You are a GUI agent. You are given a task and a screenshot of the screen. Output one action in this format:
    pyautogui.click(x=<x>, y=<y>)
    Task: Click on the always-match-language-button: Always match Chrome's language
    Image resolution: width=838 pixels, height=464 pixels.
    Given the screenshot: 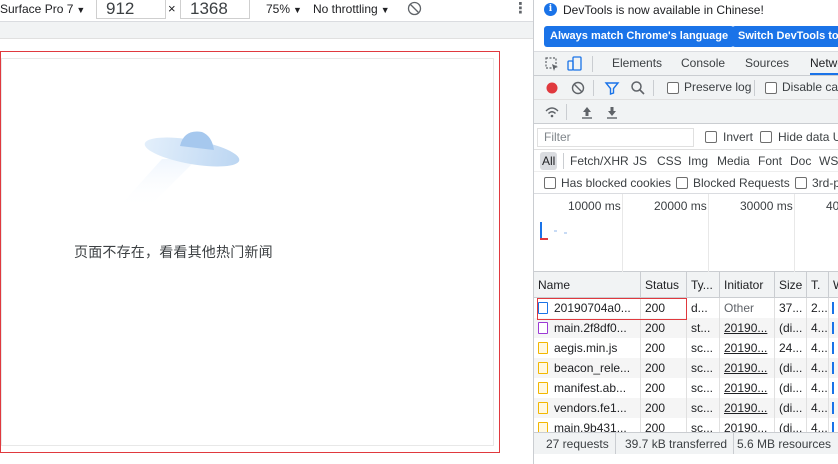 What is the action you would take?
    pyautogui.click(x=639, y=36)
    